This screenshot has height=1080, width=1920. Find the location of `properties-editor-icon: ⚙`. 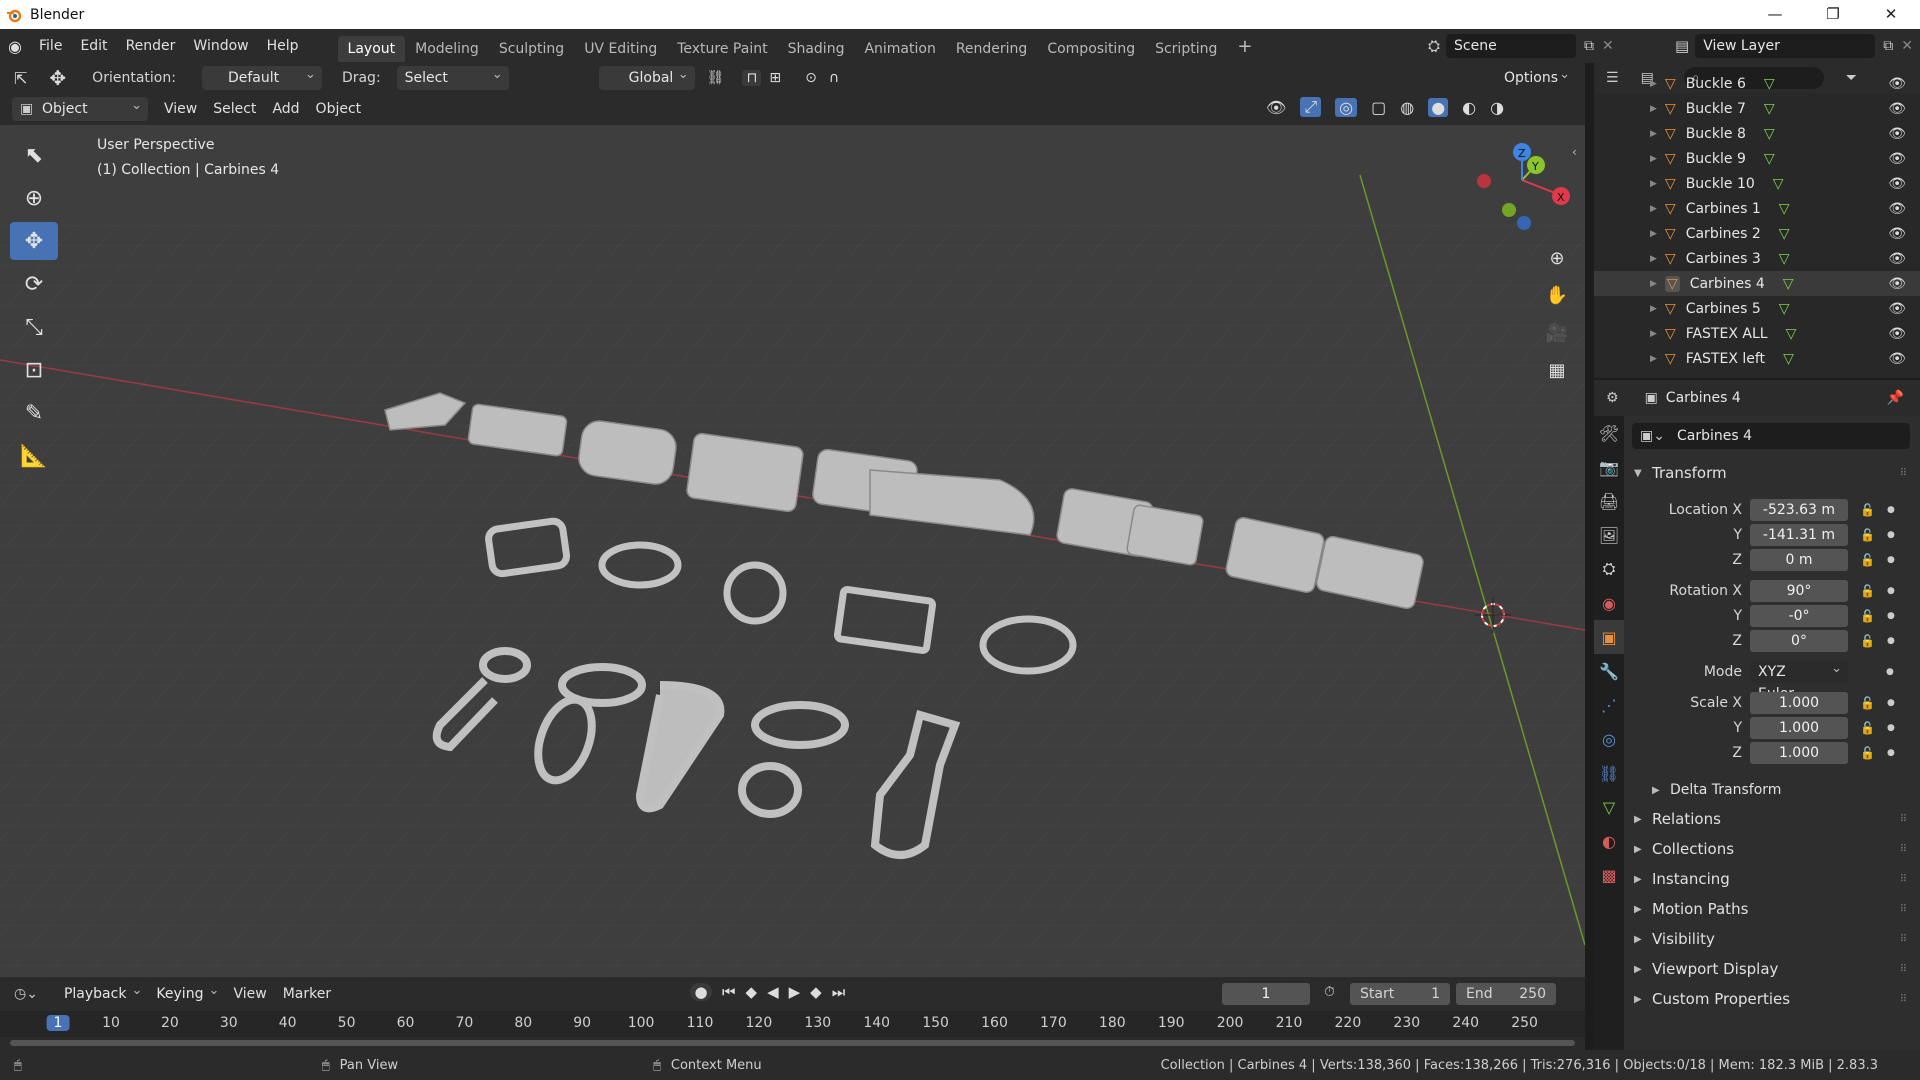

properties-editor-icon: ⚙ is located at coordinates (1612, 398).